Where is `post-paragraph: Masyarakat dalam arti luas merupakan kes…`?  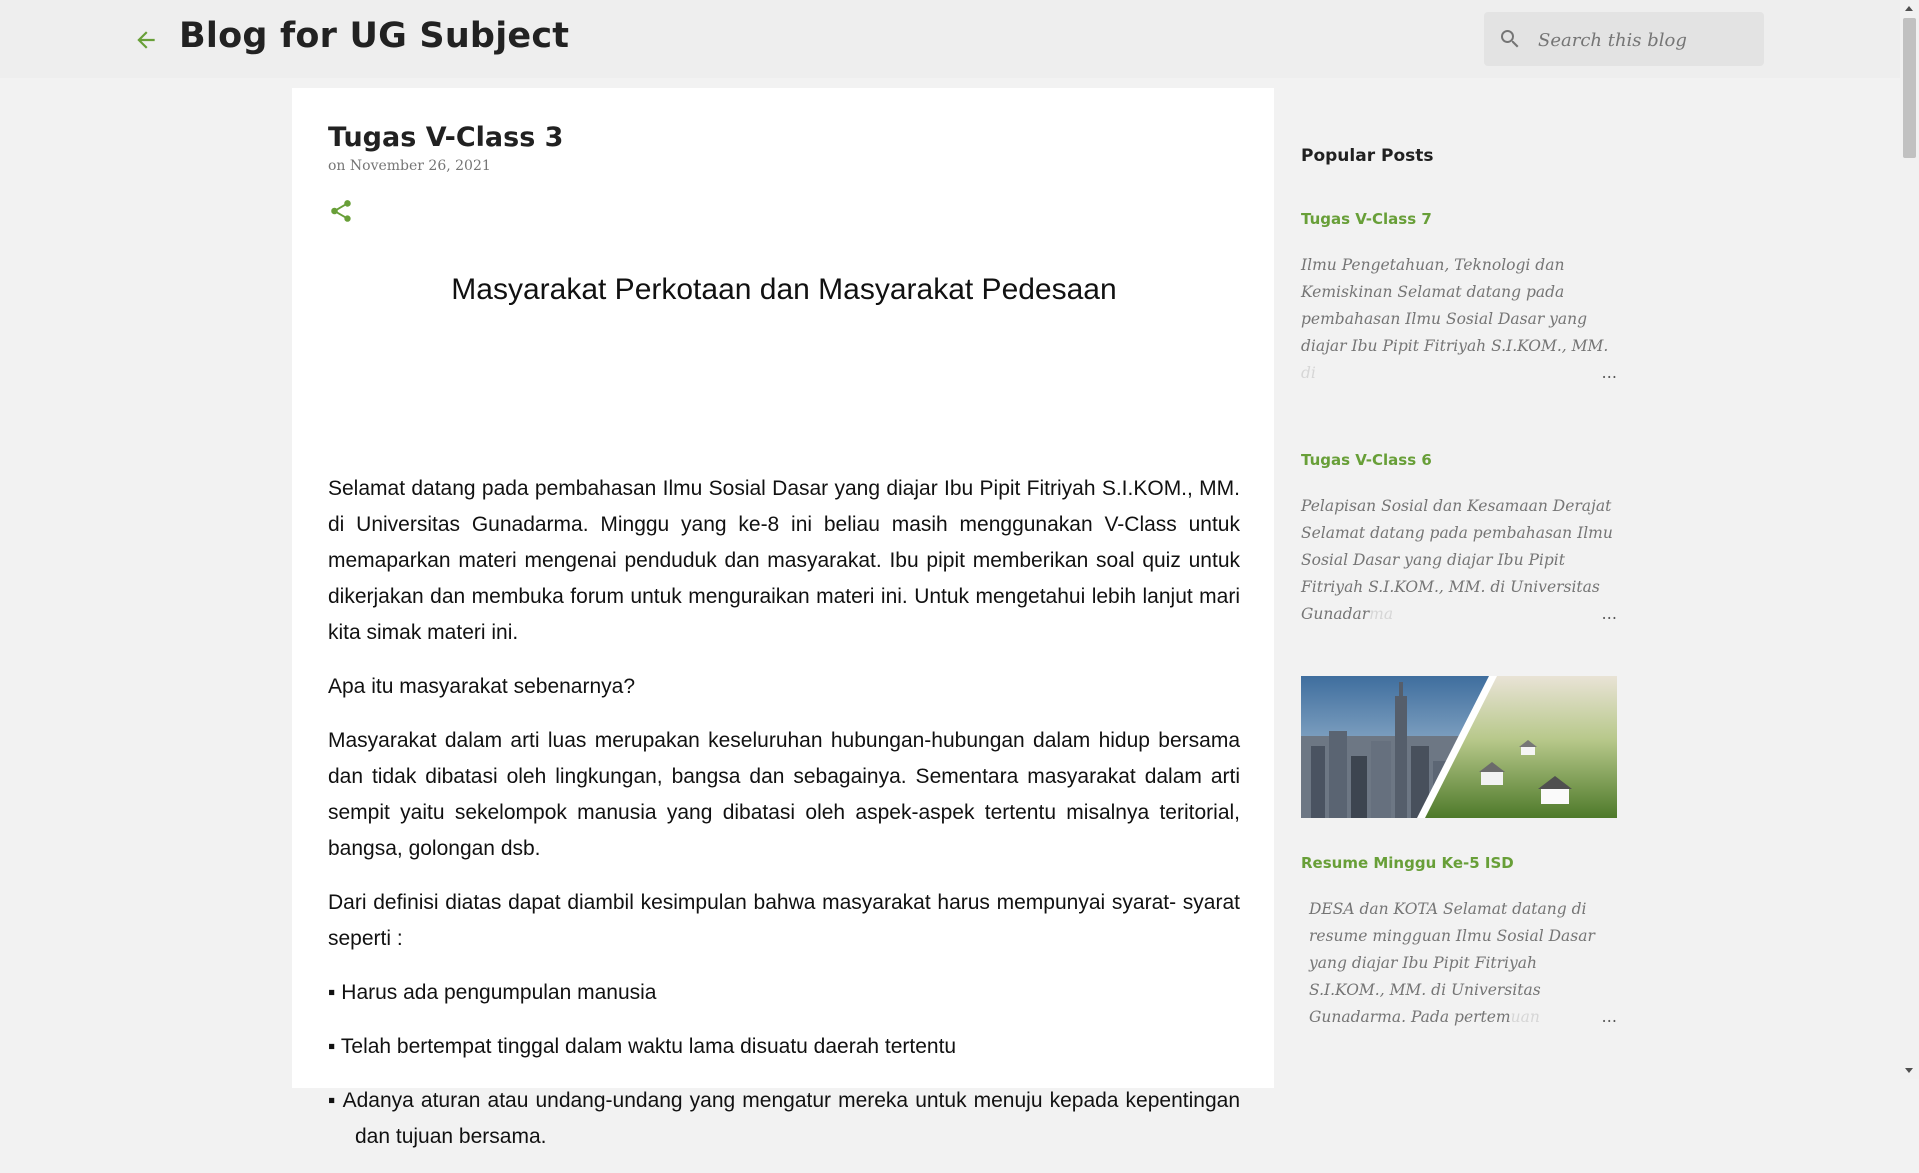 post-paragraph: Masyarakat dalam arti luas merupakan kes… is located at coordinates (784, 794).